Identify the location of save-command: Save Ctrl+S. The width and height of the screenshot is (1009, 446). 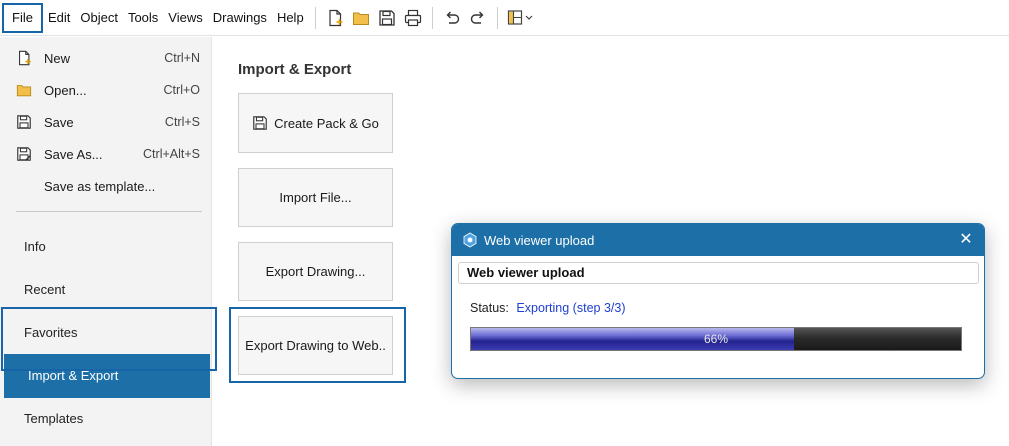
(108, 122).